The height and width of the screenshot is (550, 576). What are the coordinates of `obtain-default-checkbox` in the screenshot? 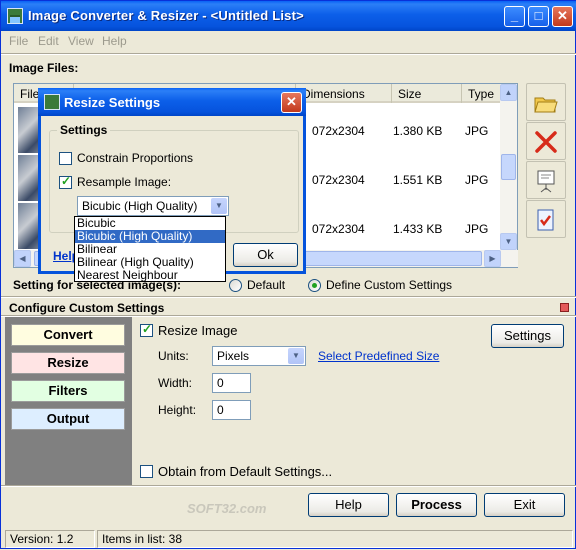 It's located at (146, 471).